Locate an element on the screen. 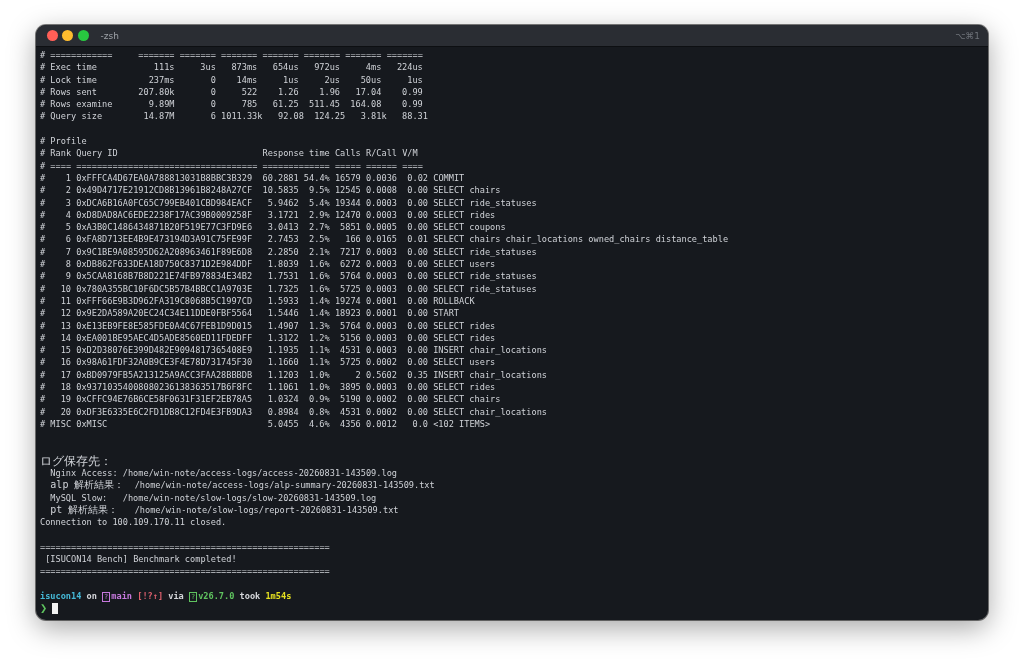 This screenshot has height=669, width=1024. query-id: 0xCFFC94E76B6CE58F0631F31EF2EB78A5 is located at coordinates (165, 399).